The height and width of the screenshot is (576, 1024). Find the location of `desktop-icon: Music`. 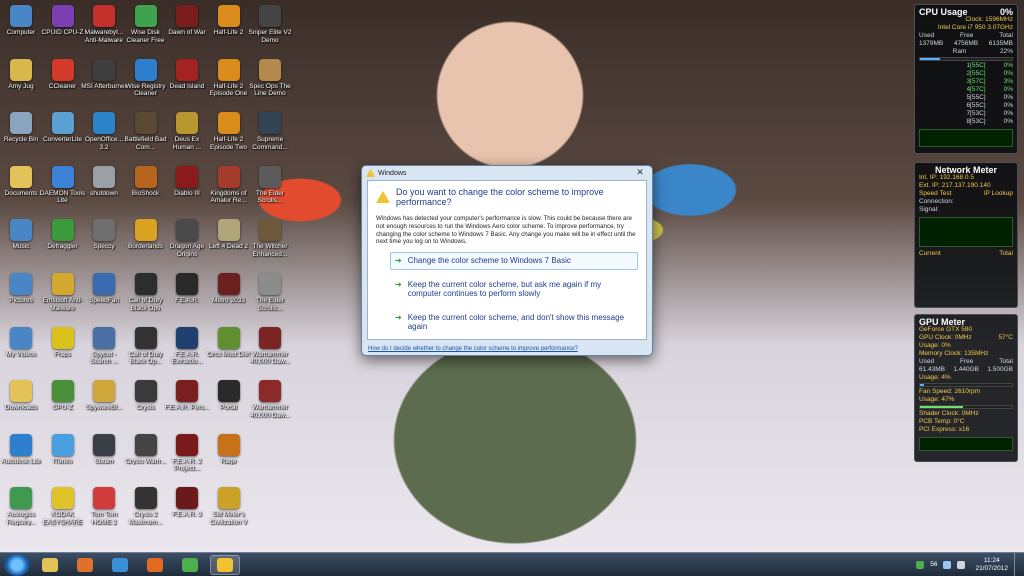

desktop-icon: Music is located at coordinates (21, 235).